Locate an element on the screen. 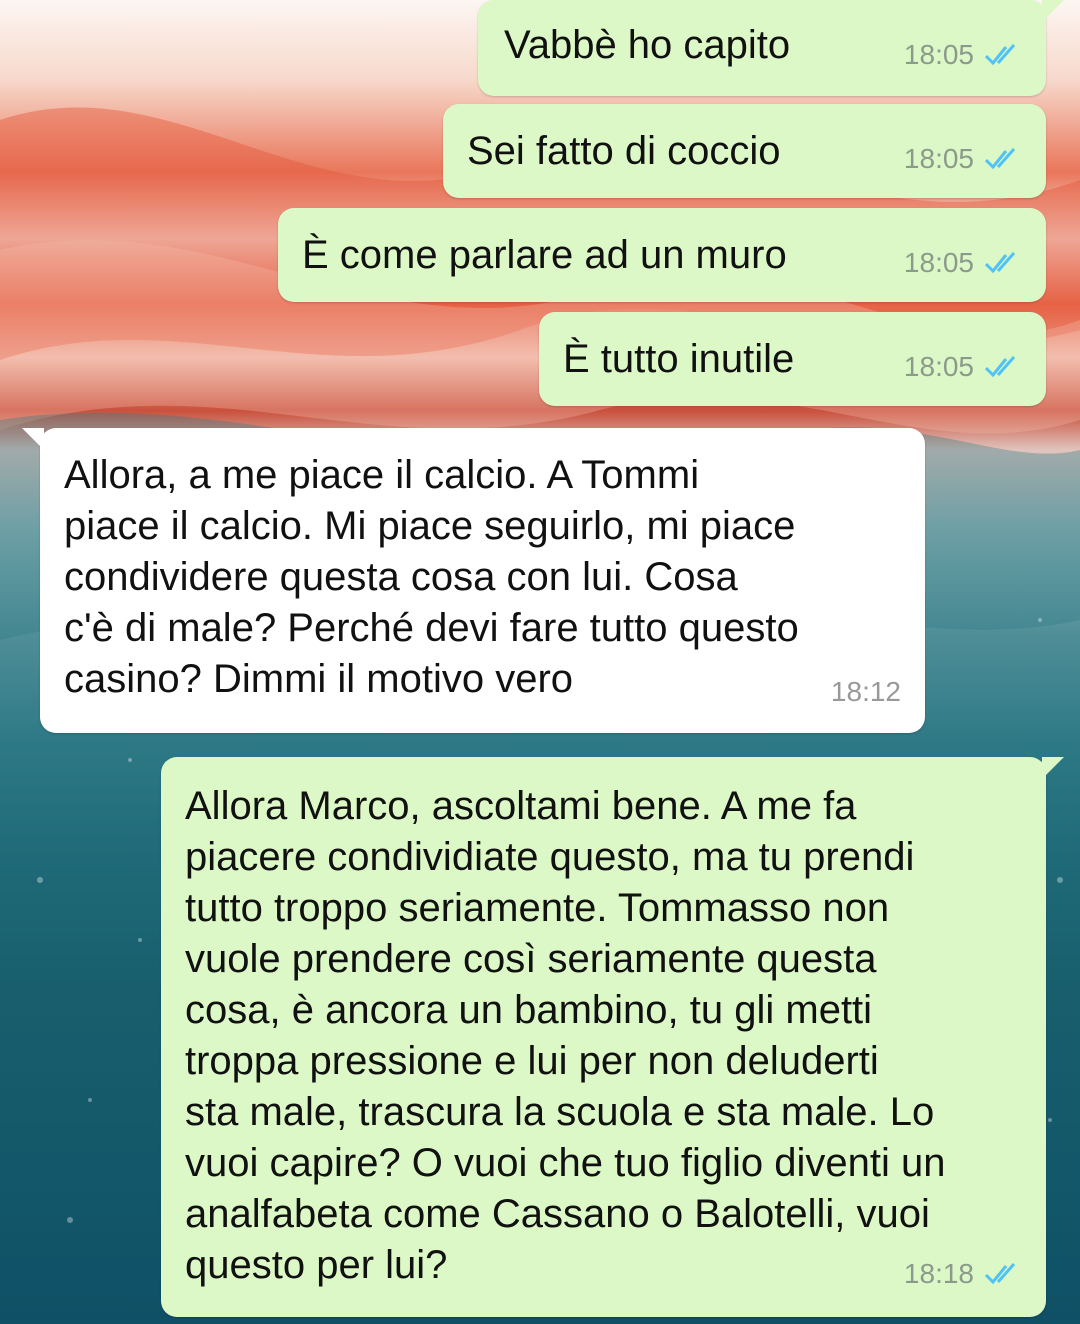 Image resolution: width=1080 pixels, height=1324 pixels. message-time: 18:18 is located at coordinates (938, 1273).